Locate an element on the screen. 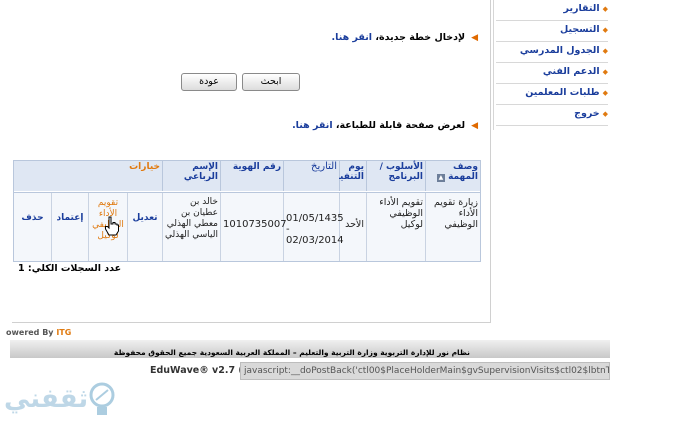 This screenshot has height=430, width=688. sidebar-item-reports: ◆التقارير is located at coordinates (552, 10).